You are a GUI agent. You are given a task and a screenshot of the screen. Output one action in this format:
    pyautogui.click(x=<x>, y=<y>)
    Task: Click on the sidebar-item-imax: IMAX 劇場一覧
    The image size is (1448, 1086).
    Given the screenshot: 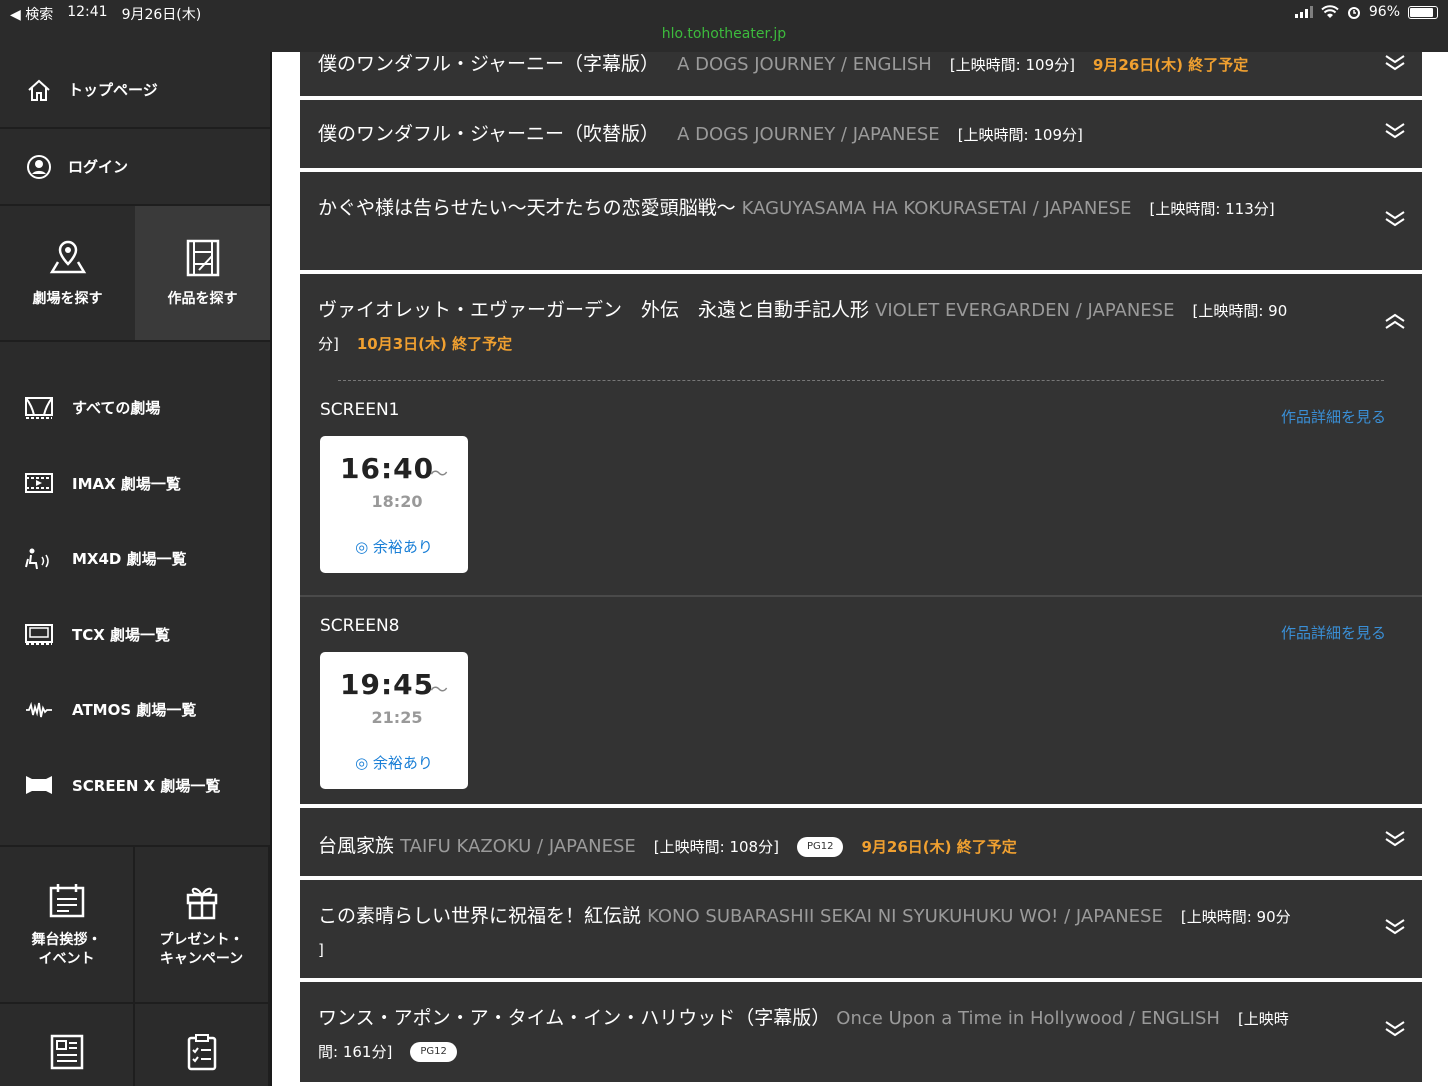 What is the action you would take?
    pyautogui.click(x=135, y=484)
    